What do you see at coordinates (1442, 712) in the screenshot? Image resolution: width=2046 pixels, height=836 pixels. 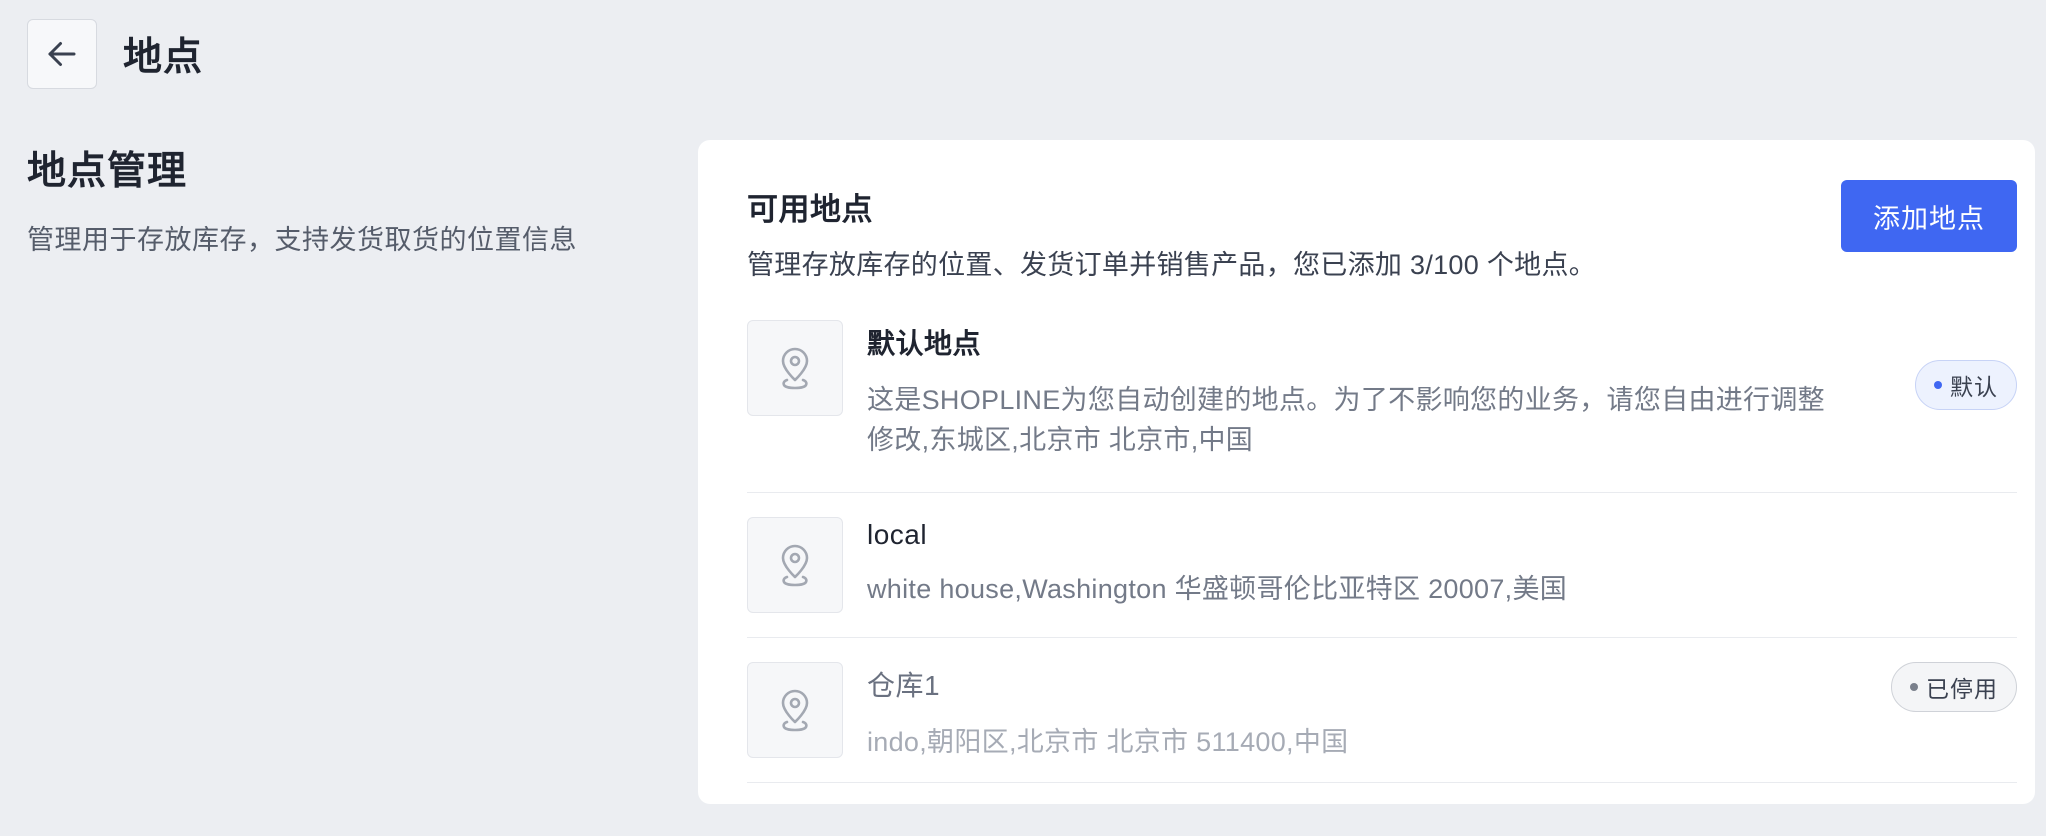 I see `location-info: 仓库1 indo,朝阳区,北京市 北京市 511400,中国` at bounding box center [1442, 712].